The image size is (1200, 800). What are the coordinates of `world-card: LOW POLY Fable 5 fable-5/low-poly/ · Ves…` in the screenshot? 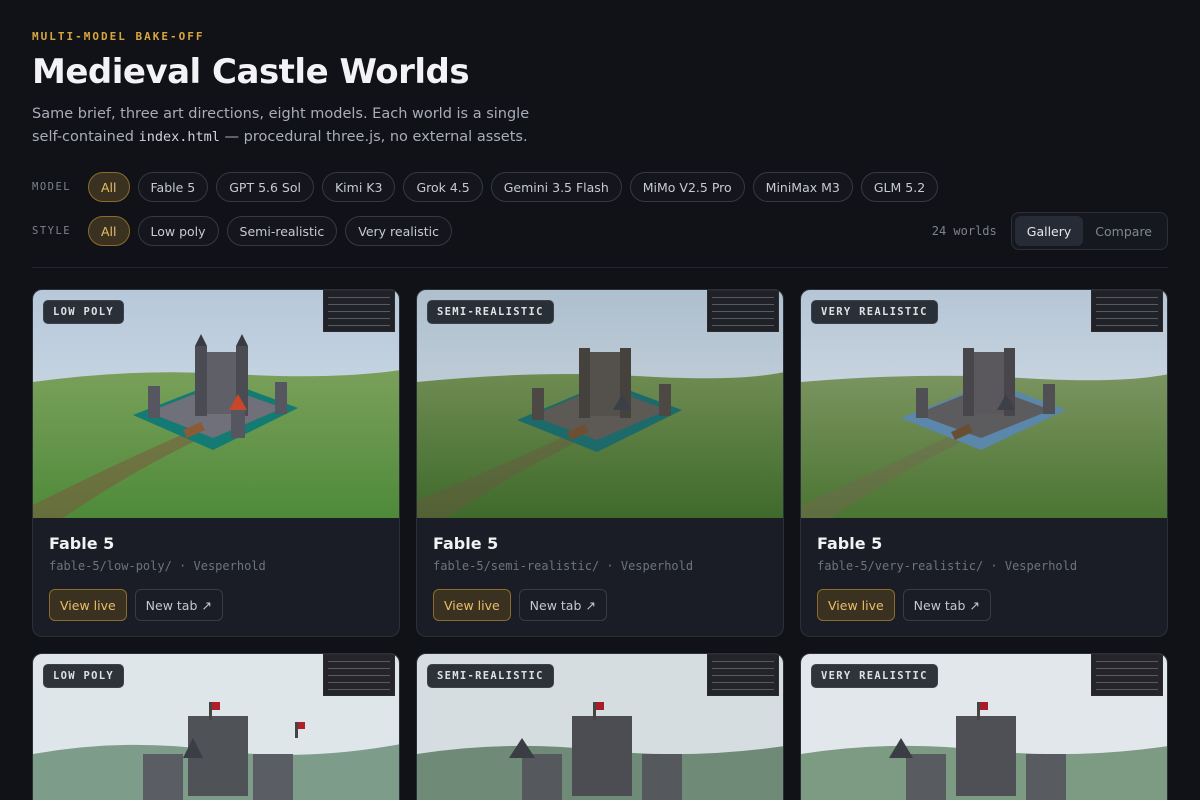 It's located at (216, 463).